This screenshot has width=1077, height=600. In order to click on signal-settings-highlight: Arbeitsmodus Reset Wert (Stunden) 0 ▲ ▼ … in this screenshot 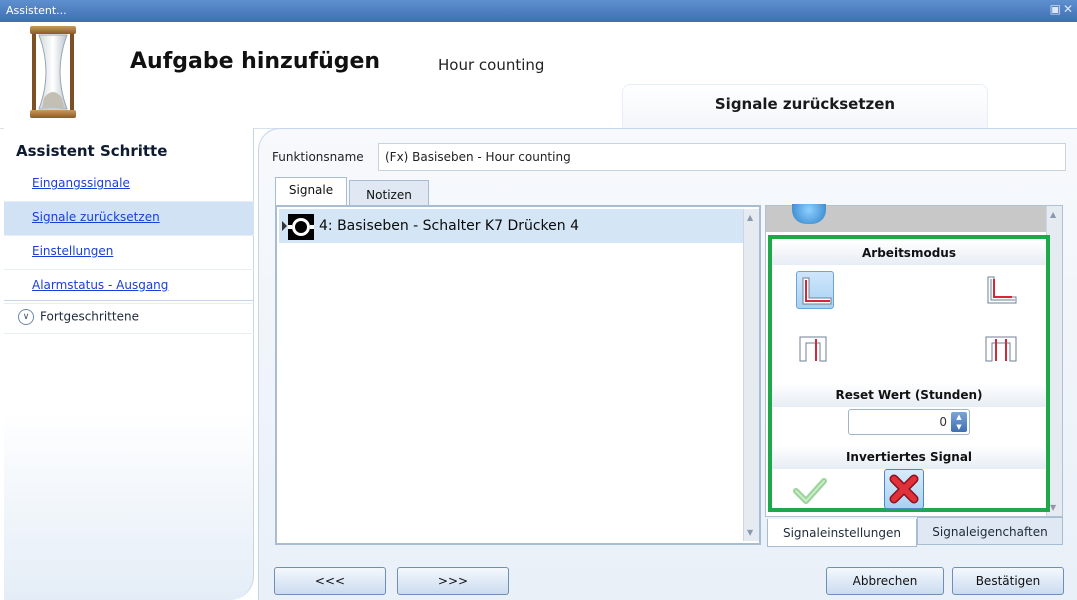, I will do `click(909, 373)`.